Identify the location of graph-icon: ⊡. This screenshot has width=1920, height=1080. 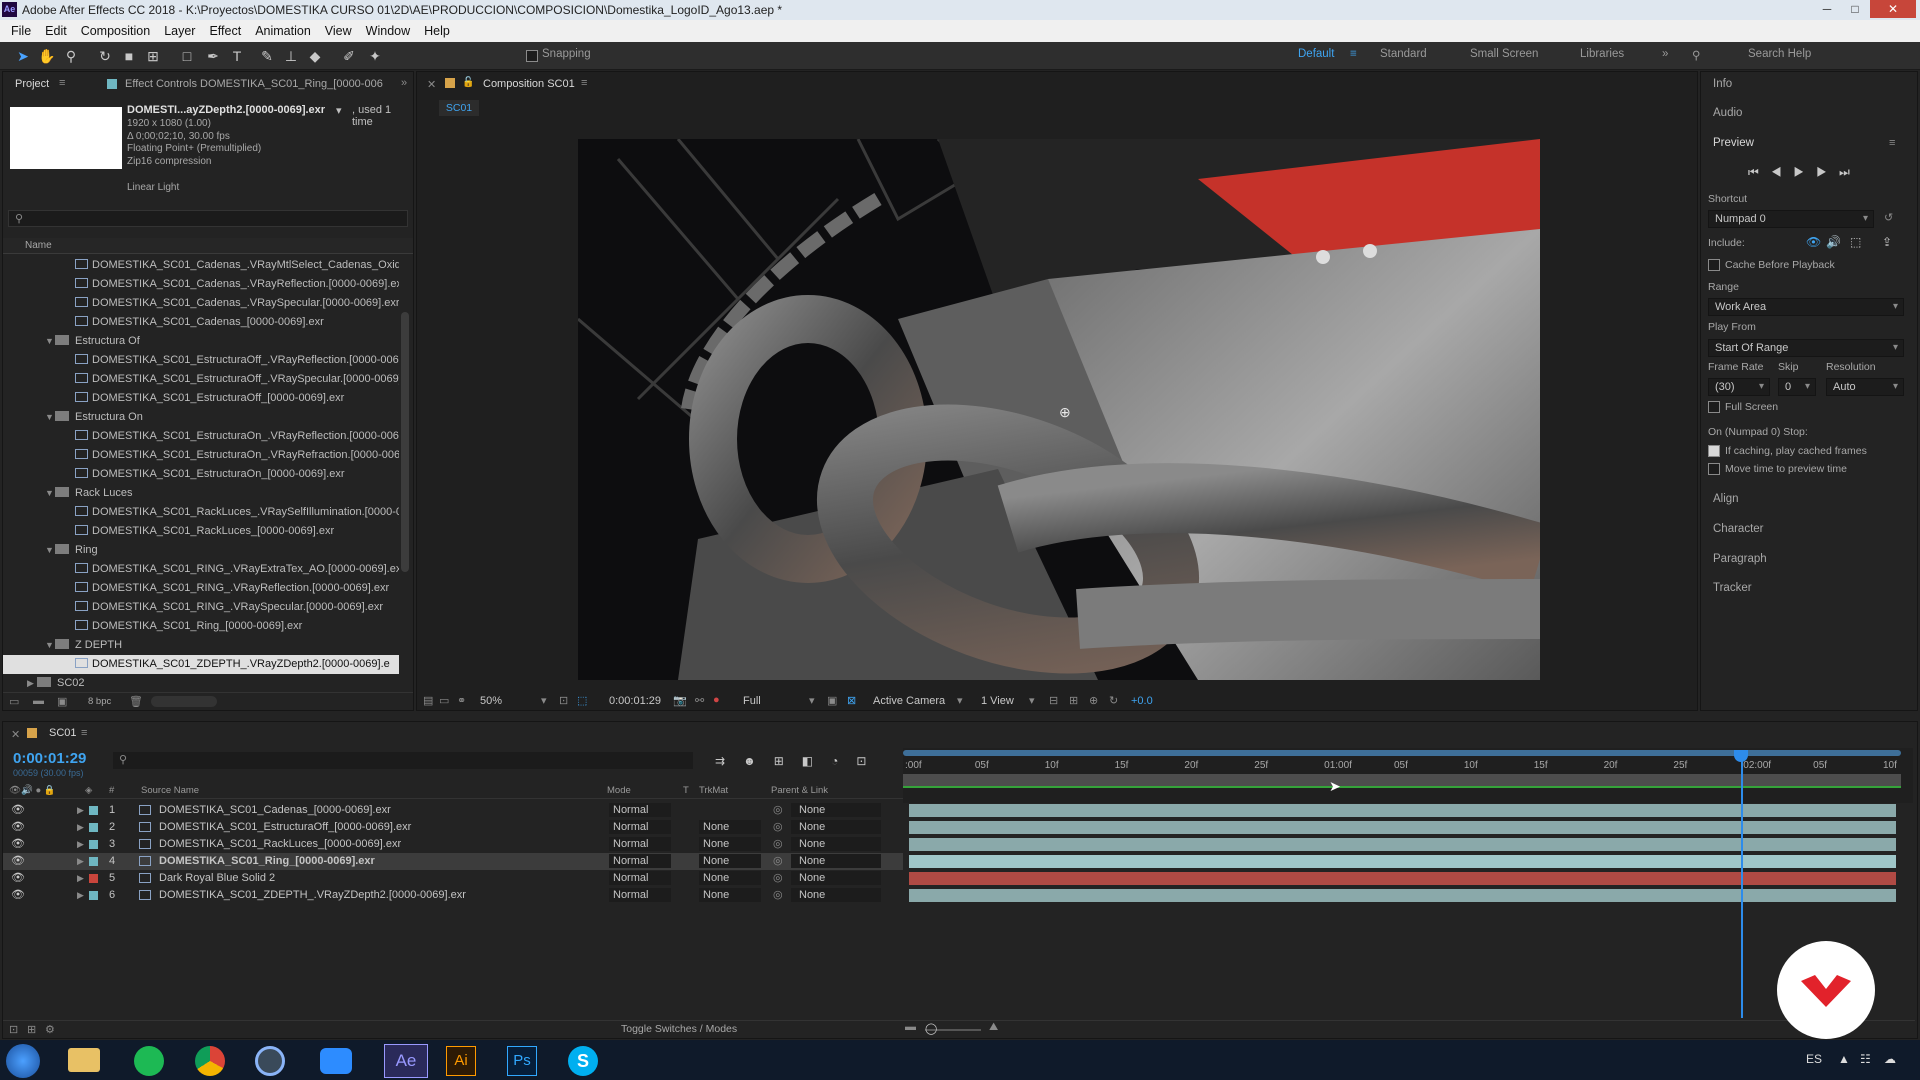
(870, 761).